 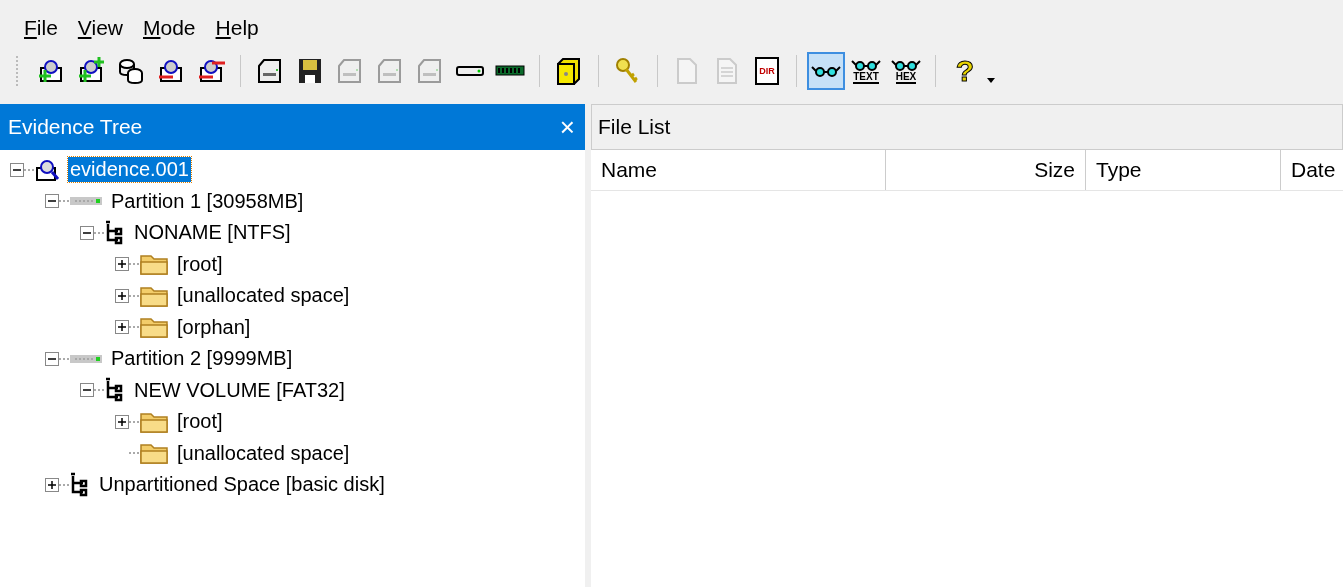 What do you see at coordinates (214, 327) in the screenshot?
I see `tree-item: [orphan]` at bounding box center [214, 327].